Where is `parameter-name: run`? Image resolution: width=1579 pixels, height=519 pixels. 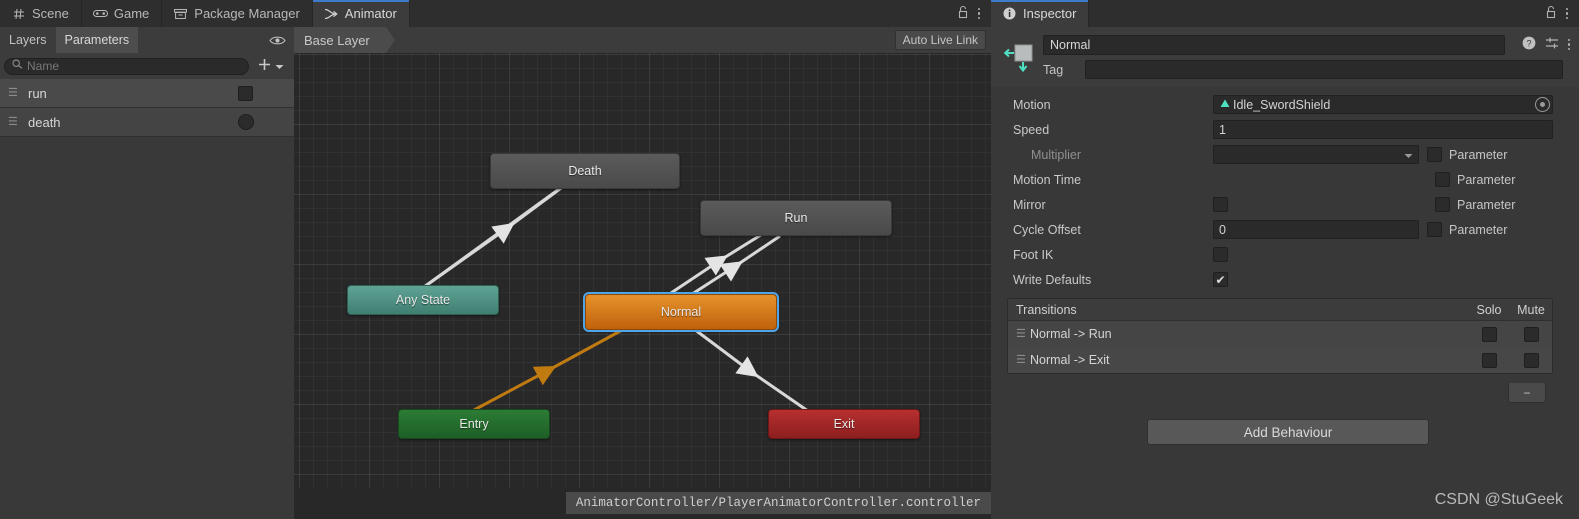 parameter-name: run is located at coordinates (37, 93).